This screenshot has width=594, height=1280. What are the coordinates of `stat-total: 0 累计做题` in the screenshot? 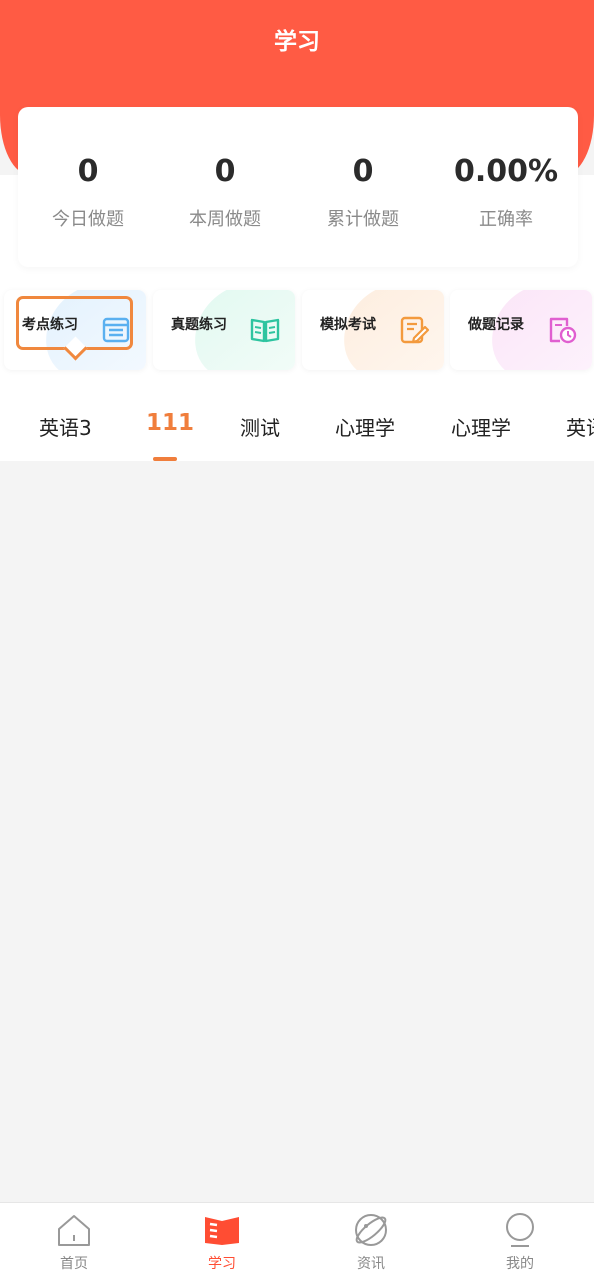 It's located at (363, 192).